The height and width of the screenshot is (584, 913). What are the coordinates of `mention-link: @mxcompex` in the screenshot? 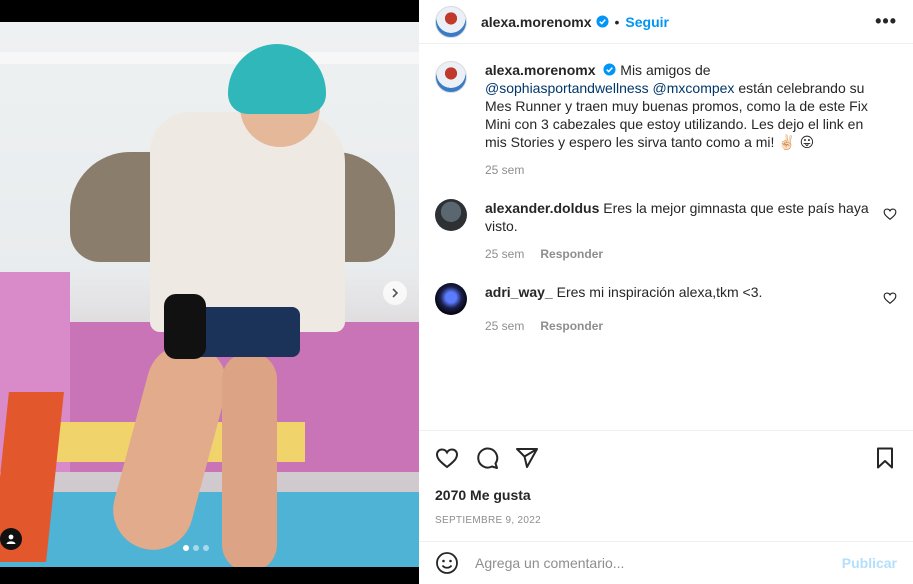 It's located at (694, 88).